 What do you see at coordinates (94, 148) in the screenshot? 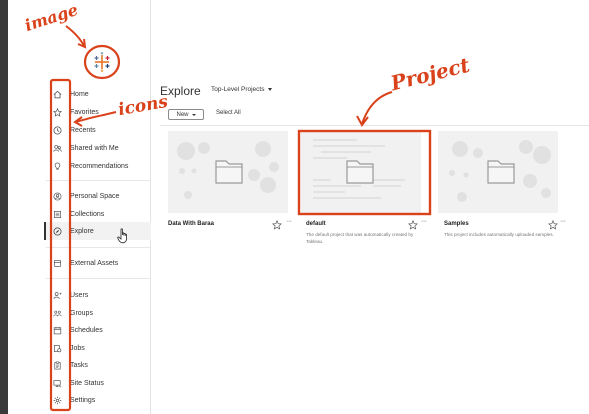
I see `sidebar-item-label: Shared with Me` at bounding box center [94, 148].